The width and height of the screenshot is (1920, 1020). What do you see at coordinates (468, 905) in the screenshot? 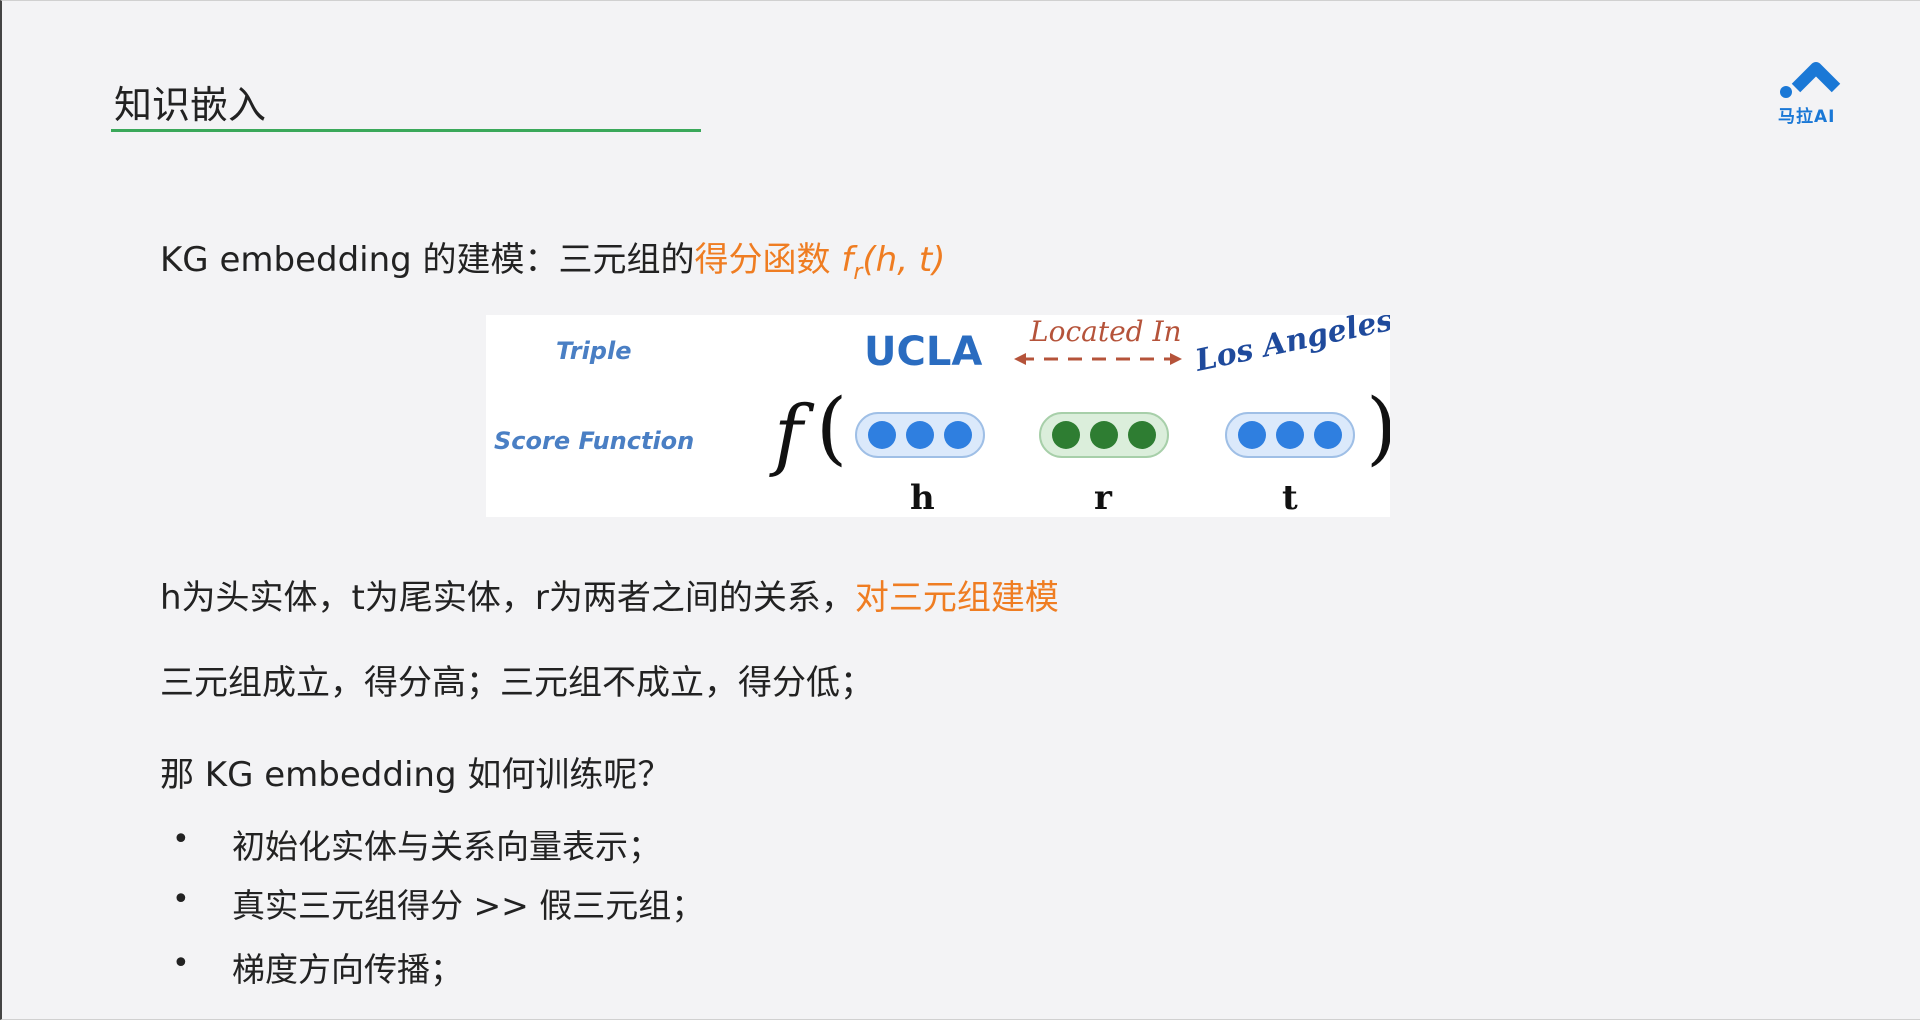
I see `bullet-item-2: 真实三元组得分 >> 假三元组；` at bounding box center [468, 905].